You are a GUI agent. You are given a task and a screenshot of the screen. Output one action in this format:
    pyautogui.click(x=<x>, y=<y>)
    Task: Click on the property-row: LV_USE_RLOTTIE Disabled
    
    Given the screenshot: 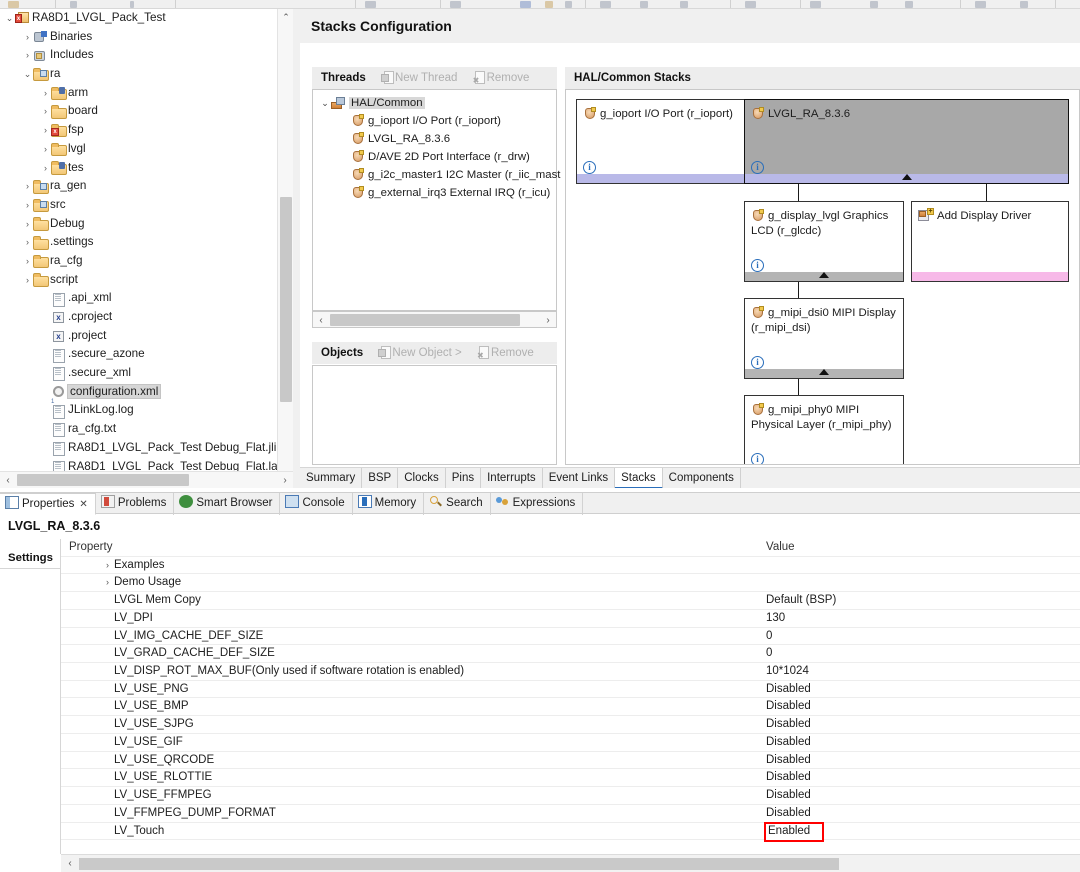 What is the action you would take?
    pyautogui.click(x=570, y=778)
    